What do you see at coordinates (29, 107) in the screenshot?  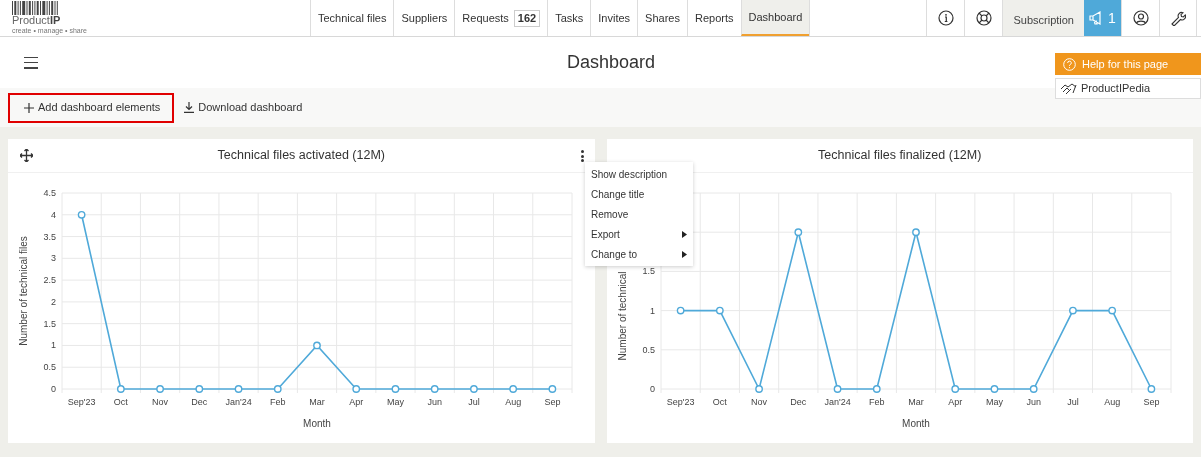 I see `plus-icon` at bounding box center [29, 107].